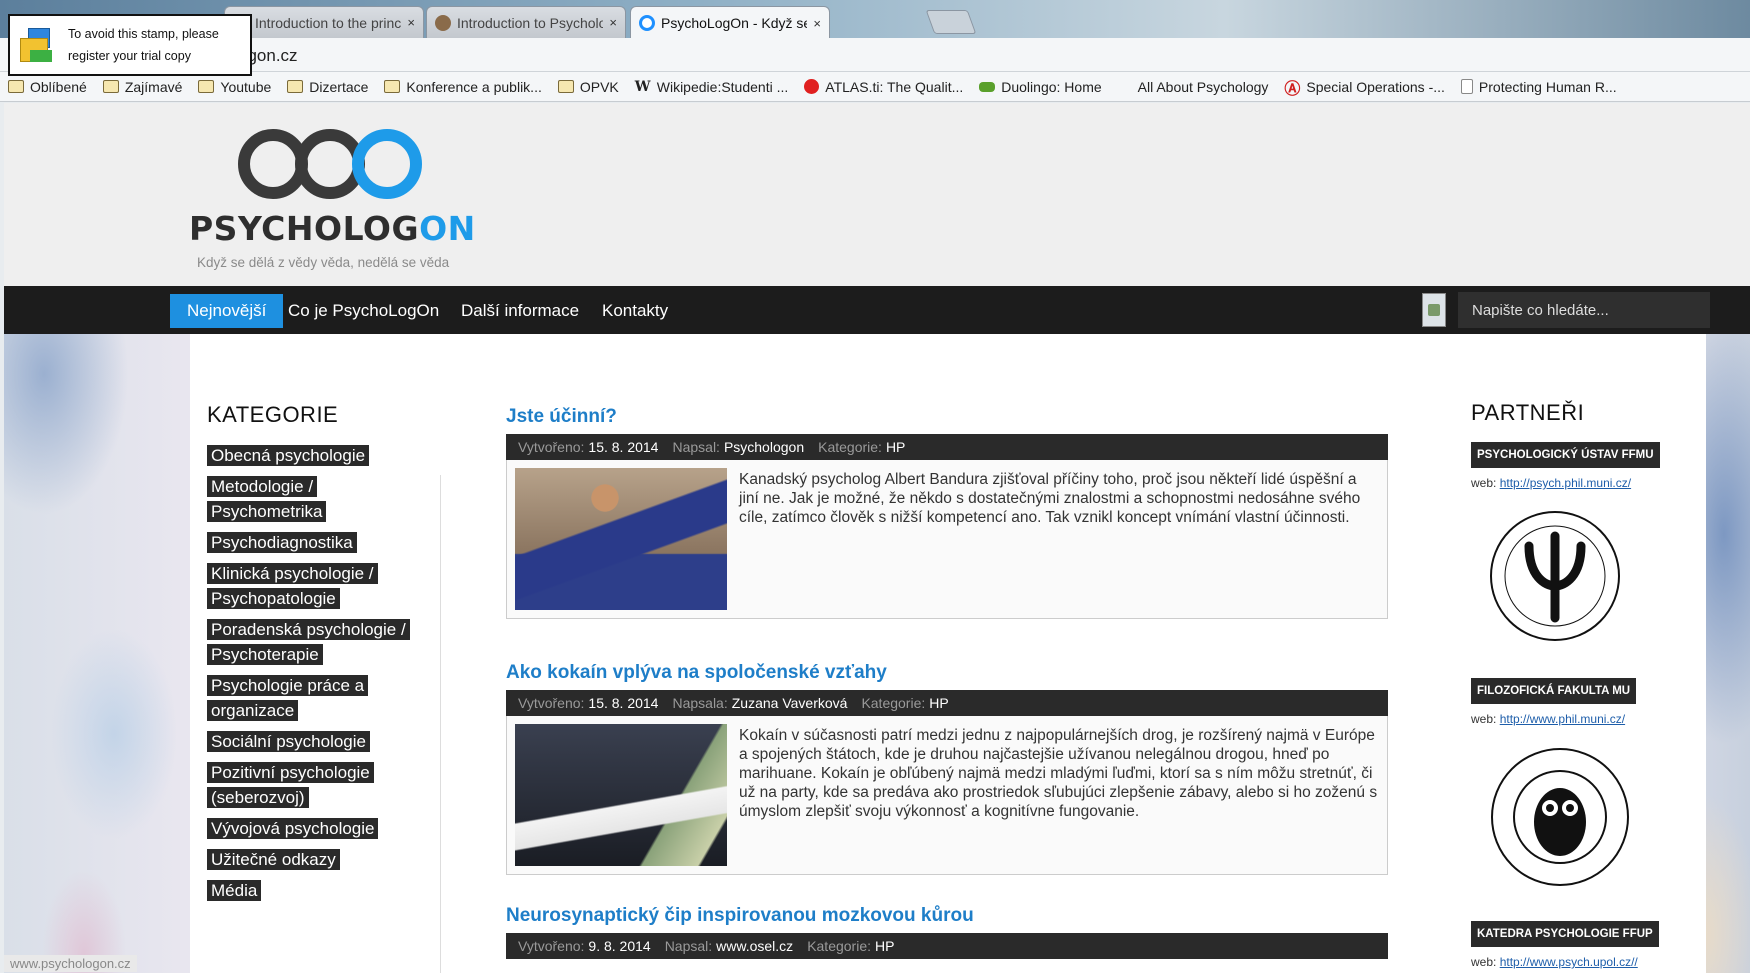 The width and height of the screenshot is (1750, 973). What do you see at coordinates (293, 828) in the screenshot?
I see `category-link: Vývojová psychologie` at bounding box center [293, 828].